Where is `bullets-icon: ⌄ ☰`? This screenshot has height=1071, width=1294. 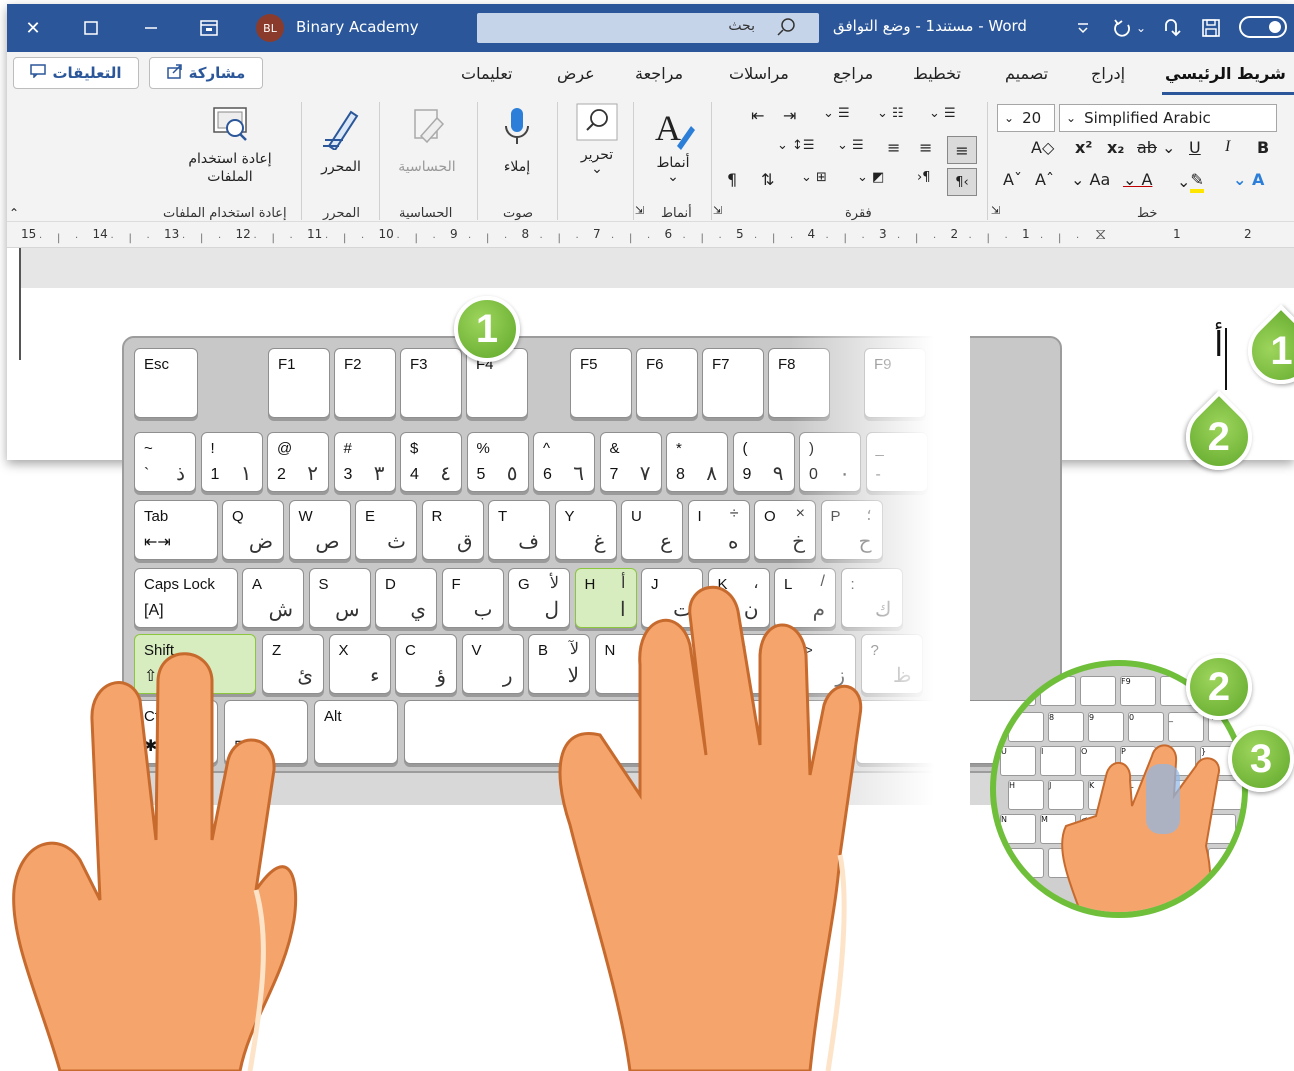 bullets-icon: ⌄ ☰ is located at coordinates (942, 113).